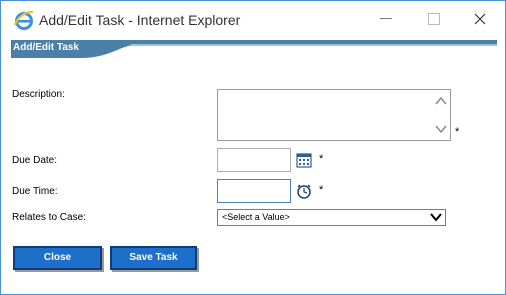  I want to click on window-title: Add/Edit Task - Internet Explorer, so click(140, 20).